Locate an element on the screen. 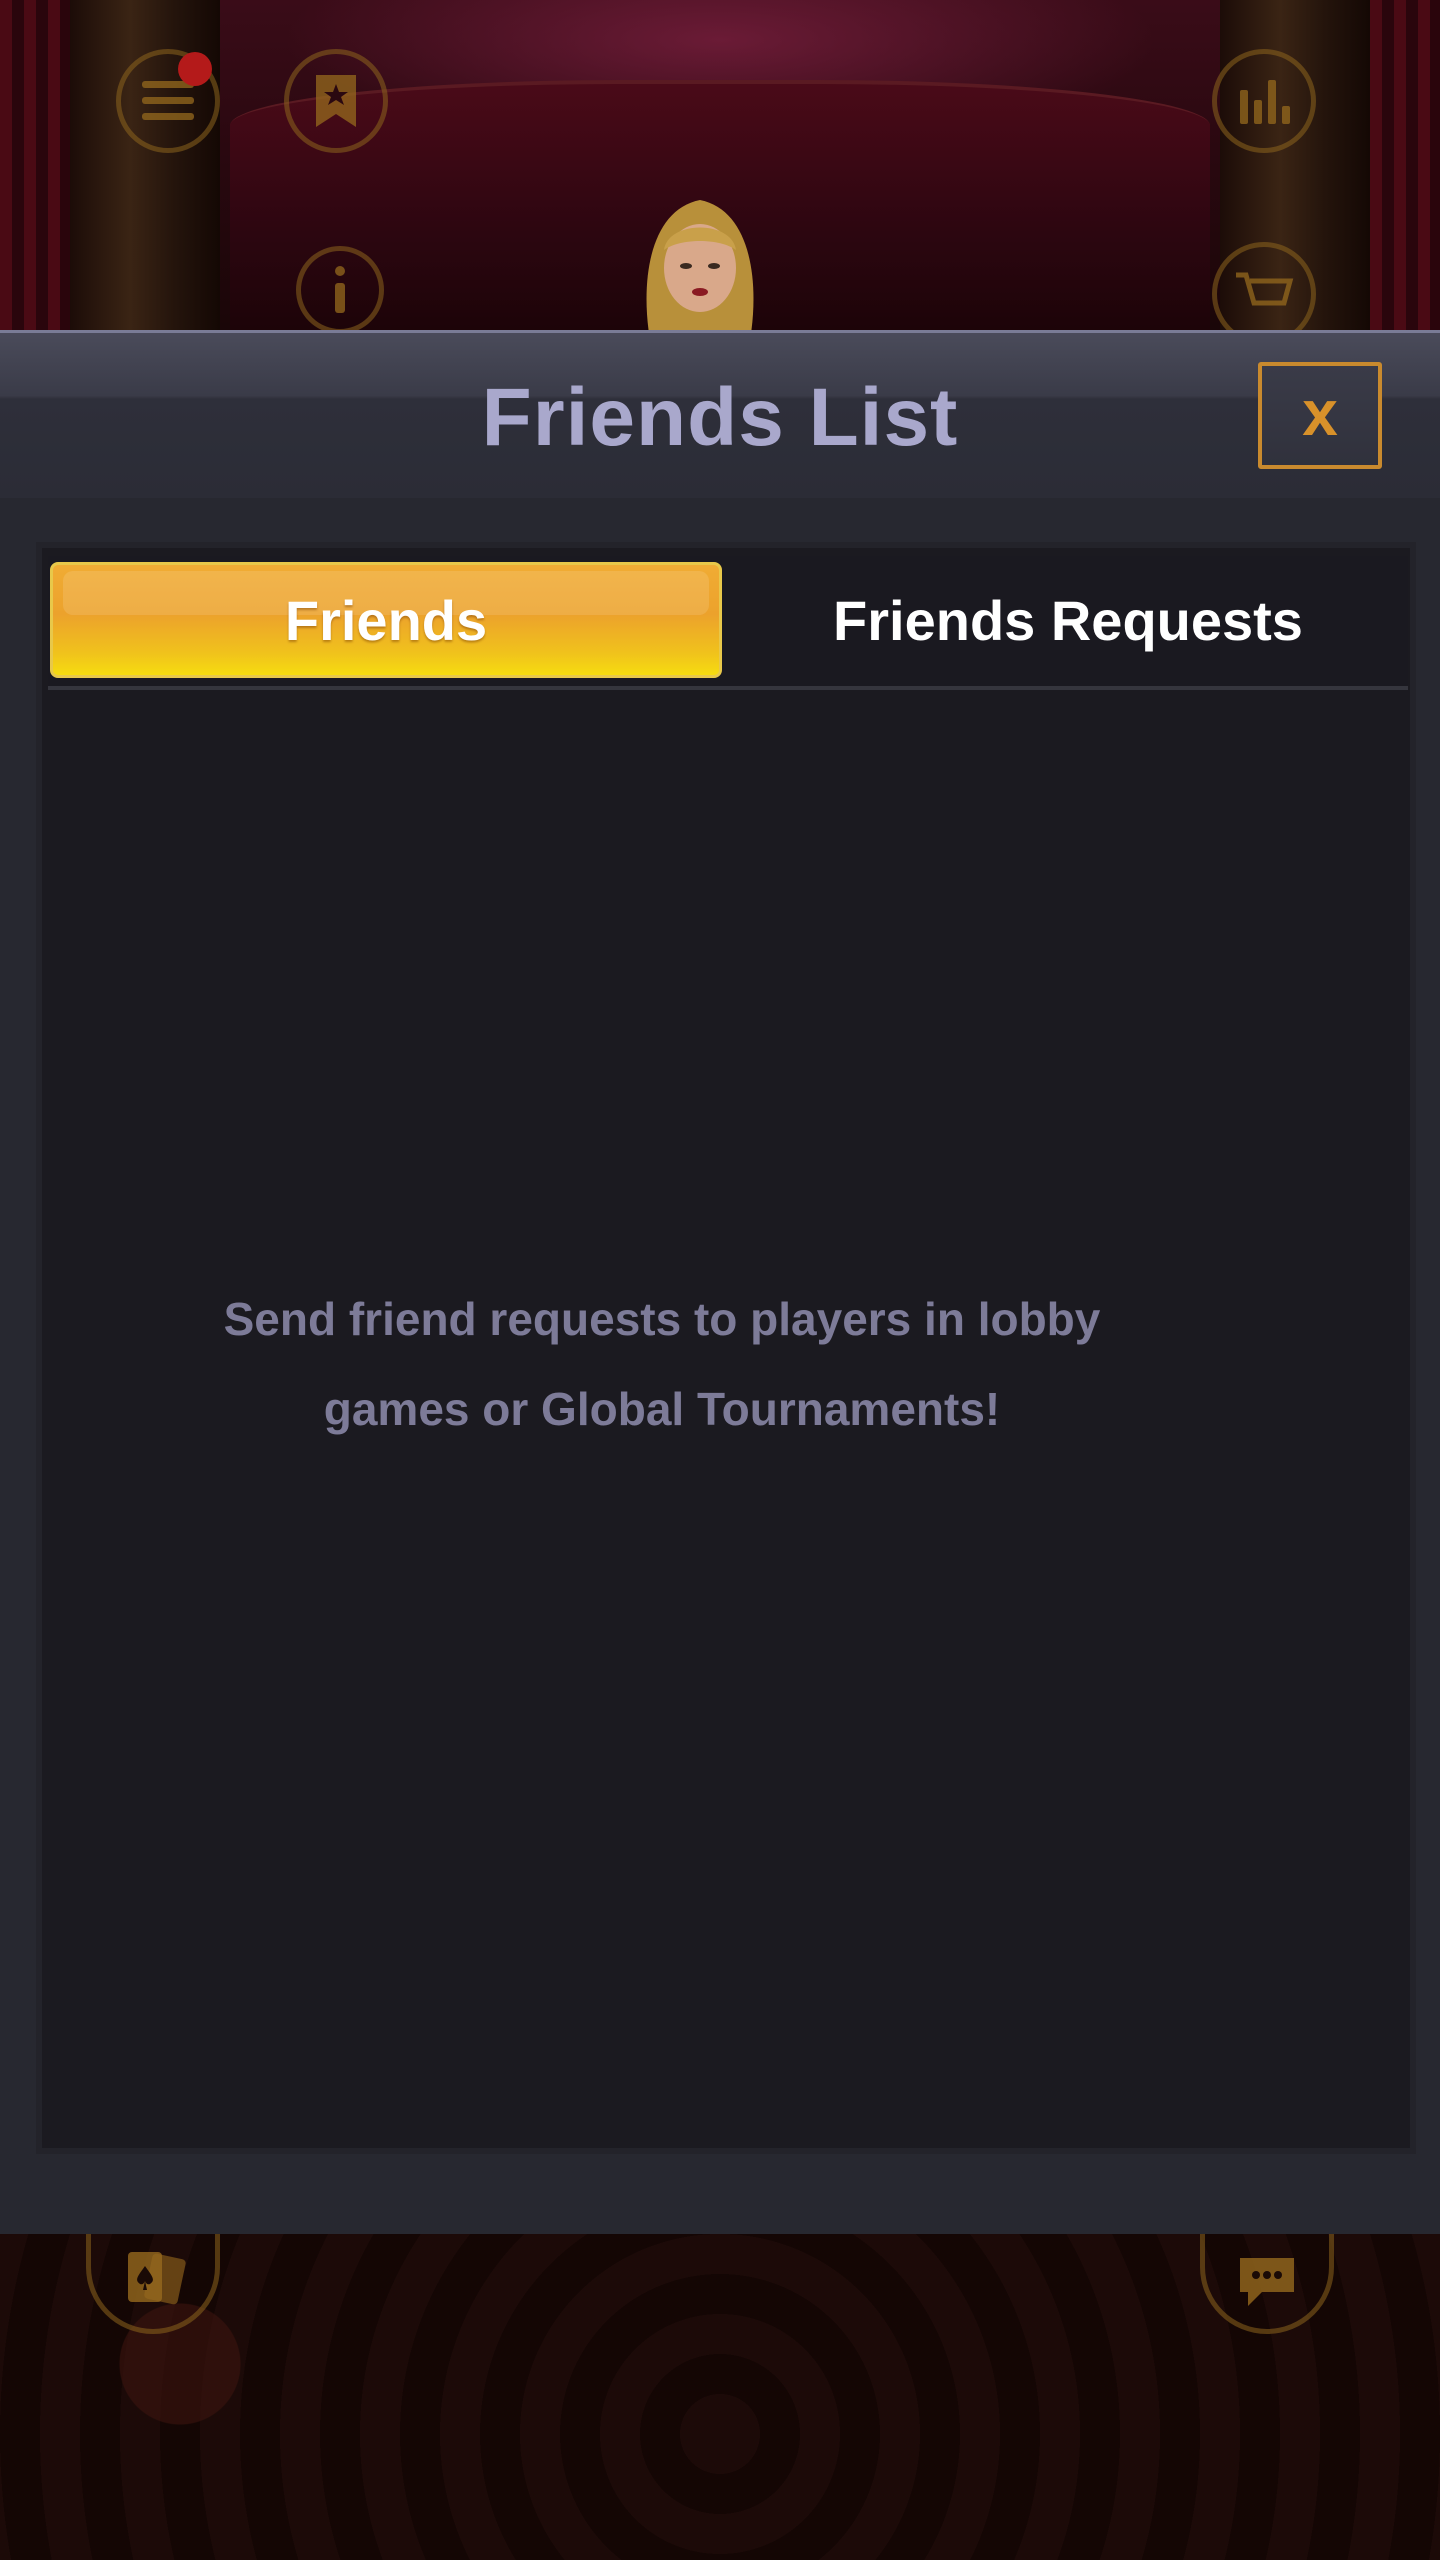 Image resolution: width=1440 pixels, height=2560 pixels. info-icon is located at coordinates (340, 289).